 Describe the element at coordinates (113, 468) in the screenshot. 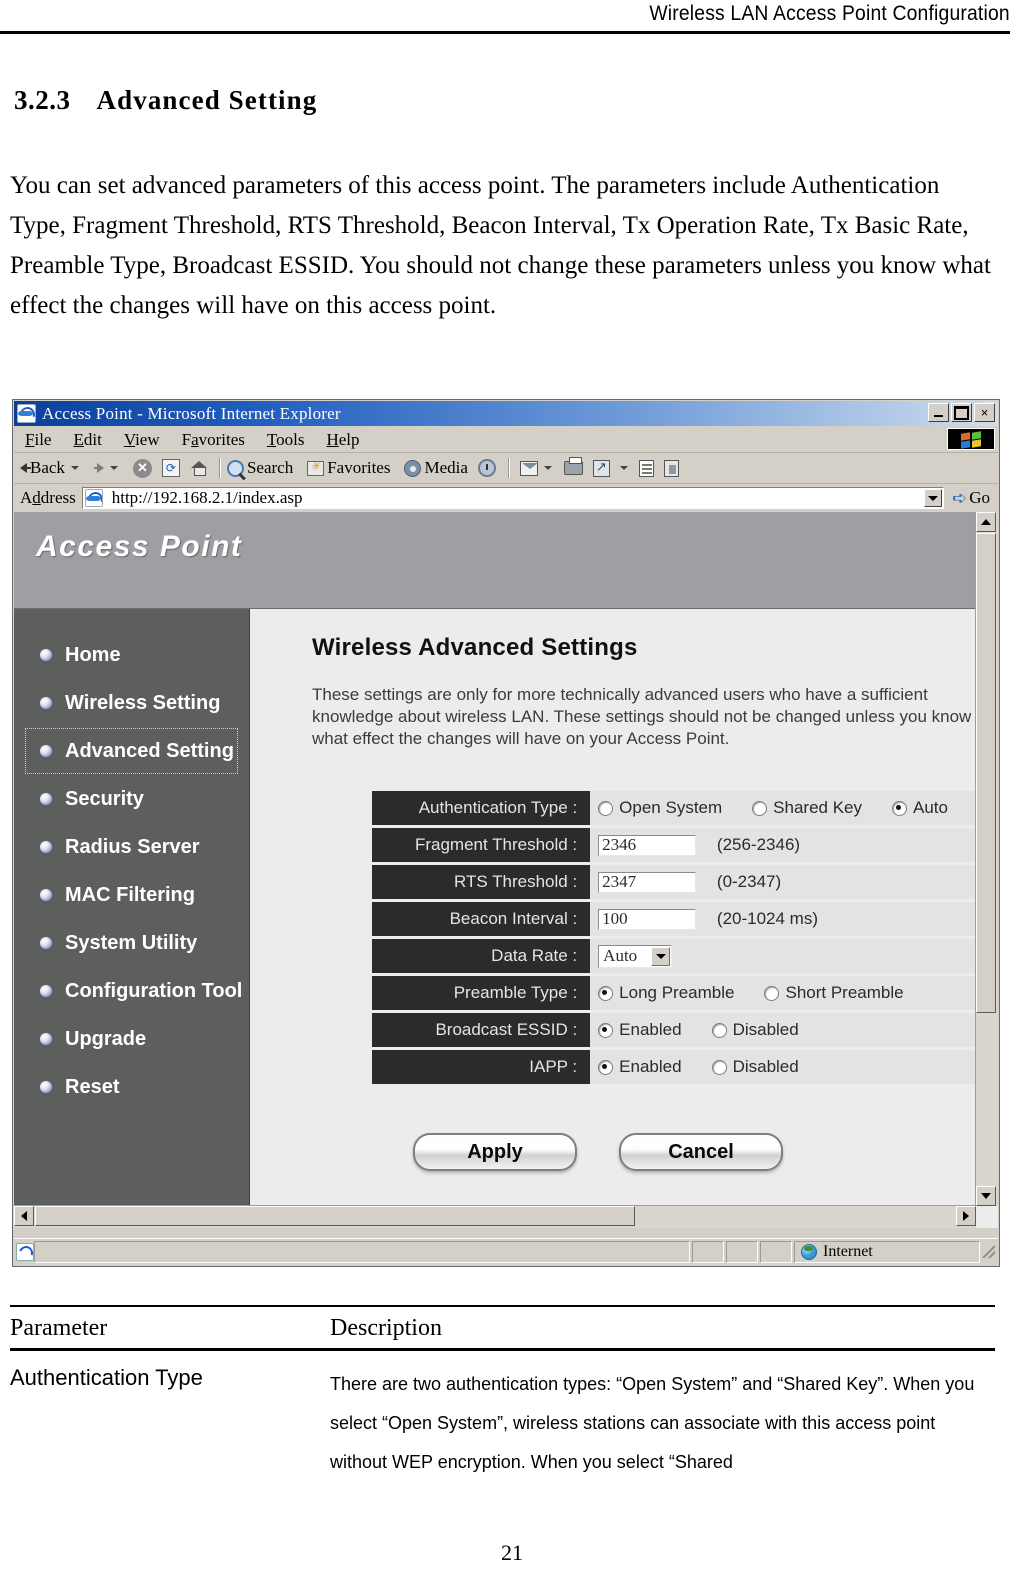

I see `chevron-down-icon-forward` at that location.